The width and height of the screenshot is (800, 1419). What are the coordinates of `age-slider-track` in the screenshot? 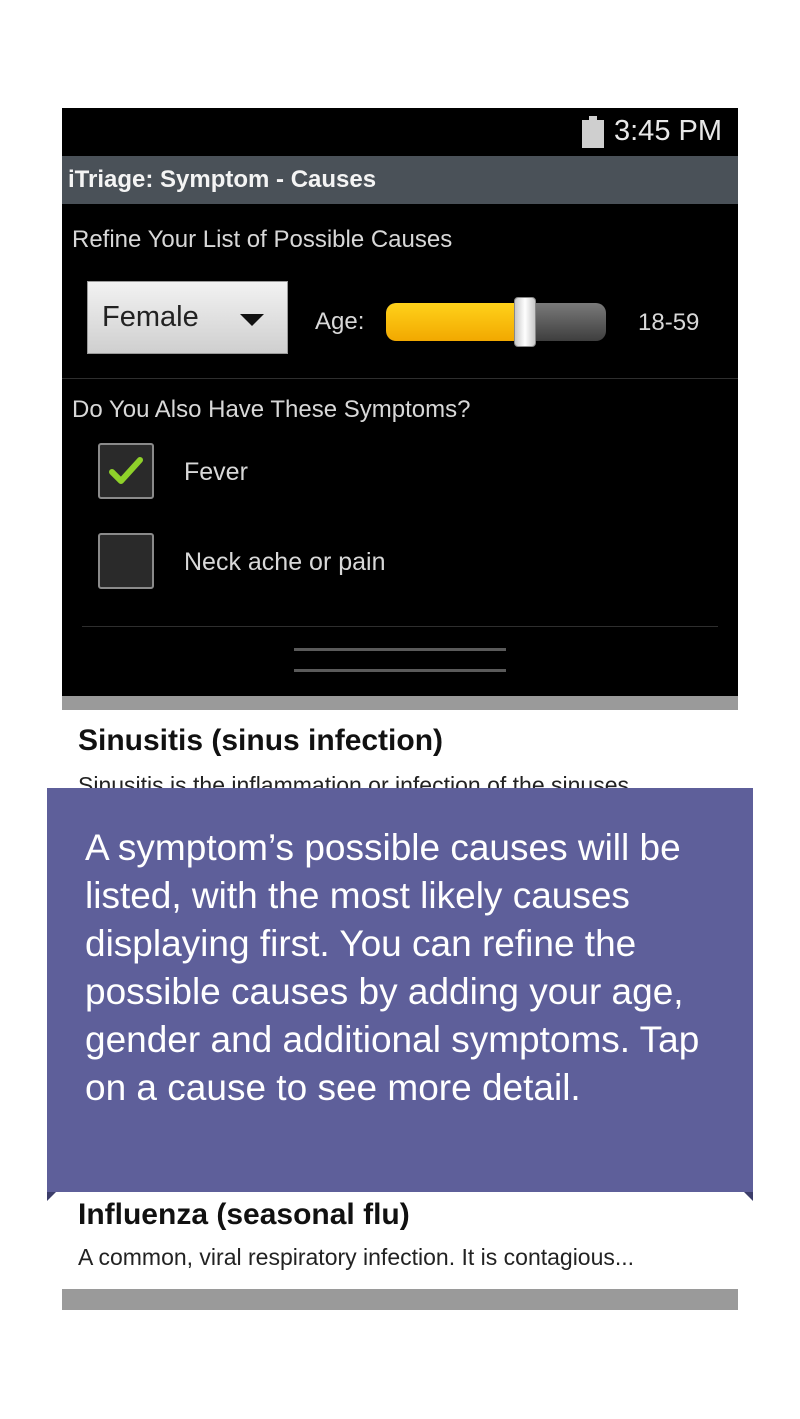 It's located at (496, 322).